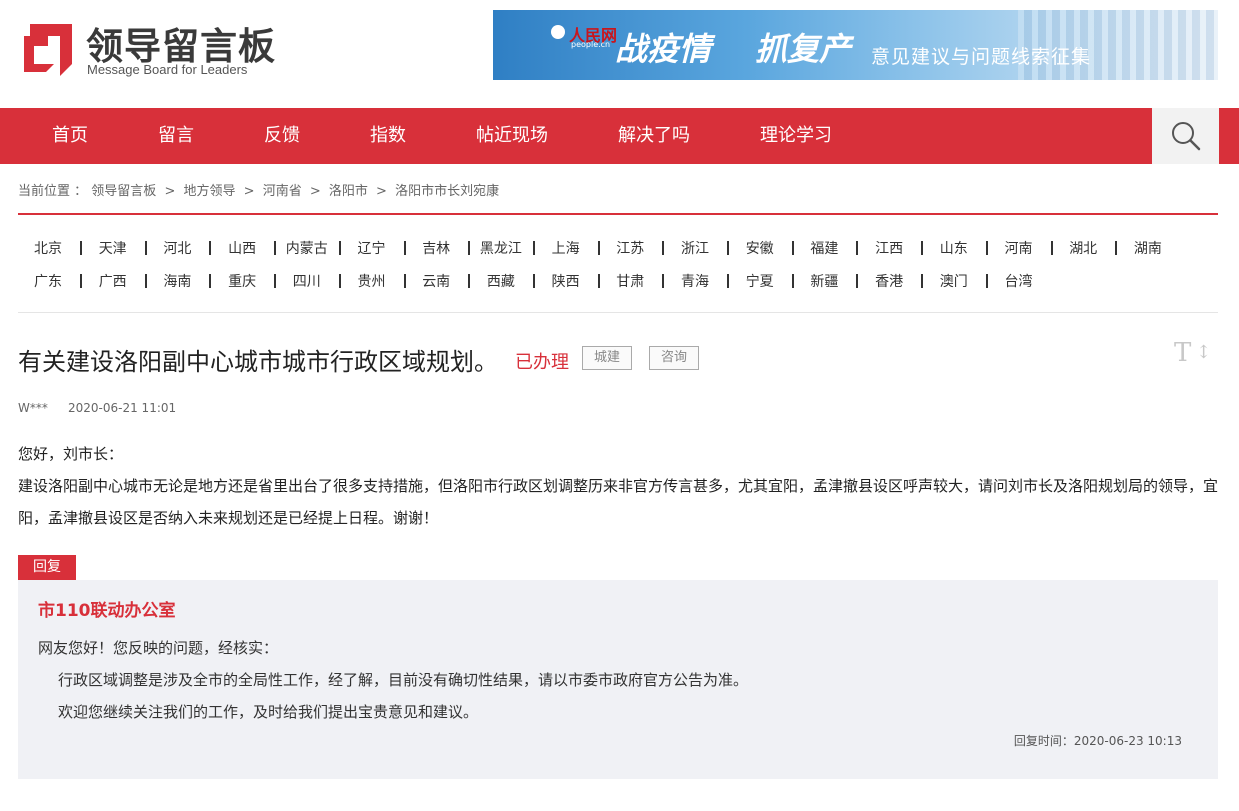  I want to click on banner-headline-2: 抓复产, so click(803, 49).